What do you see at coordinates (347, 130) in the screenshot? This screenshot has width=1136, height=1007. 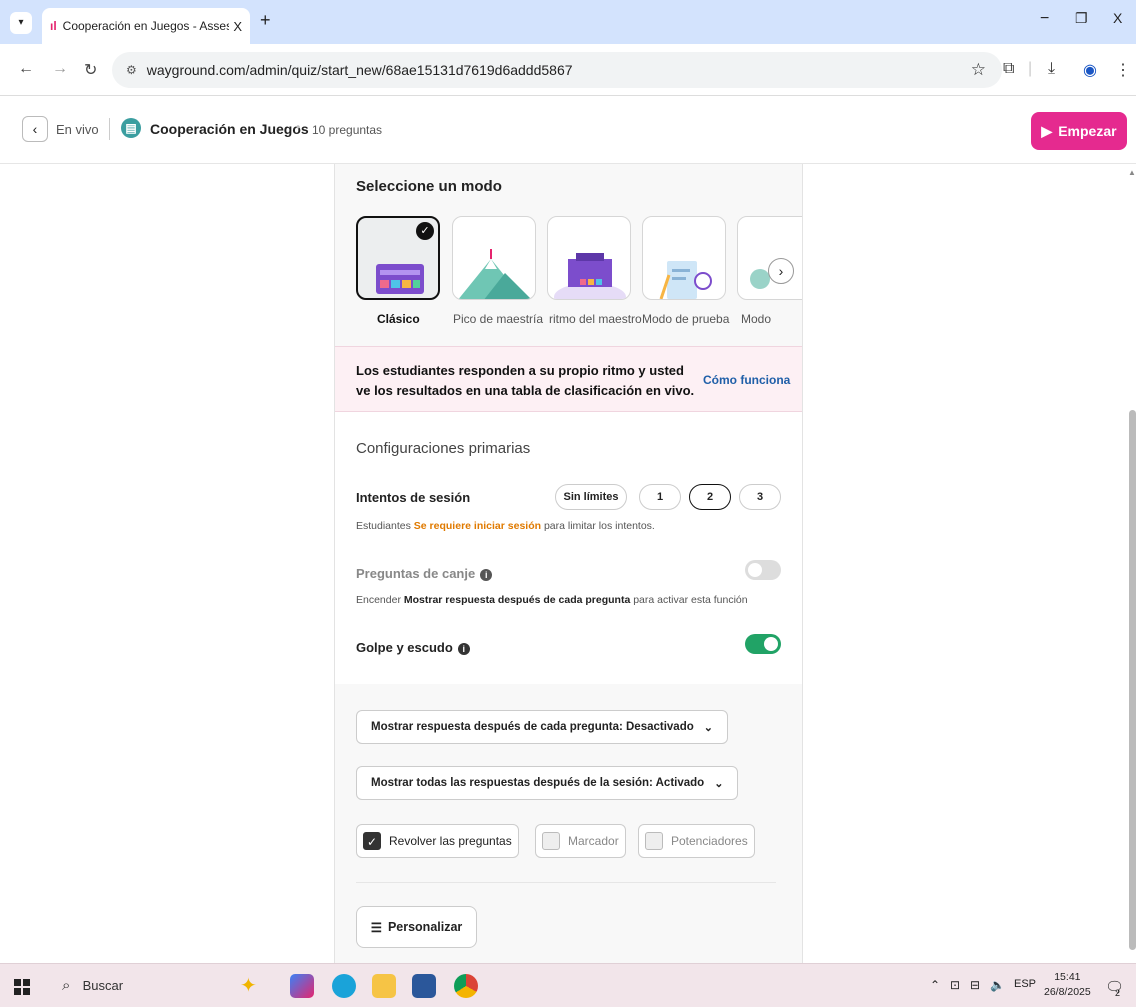 I see `question-count: 10 preguntas` at bounding box center [347, 130].